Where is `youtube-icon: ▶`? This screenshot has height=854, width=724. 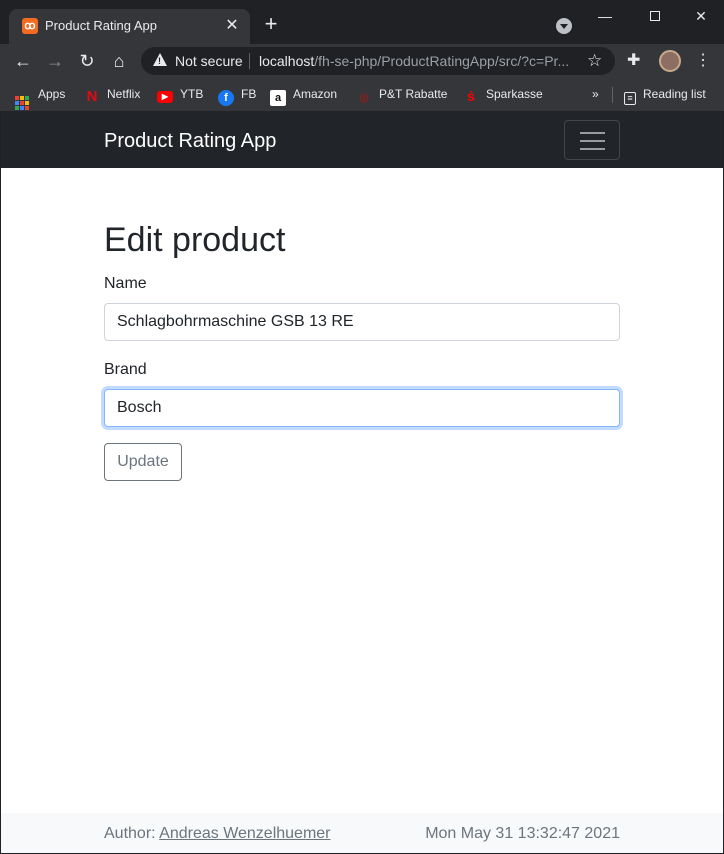
youtube-icon: ▶ is located at coordinates (165, 97).